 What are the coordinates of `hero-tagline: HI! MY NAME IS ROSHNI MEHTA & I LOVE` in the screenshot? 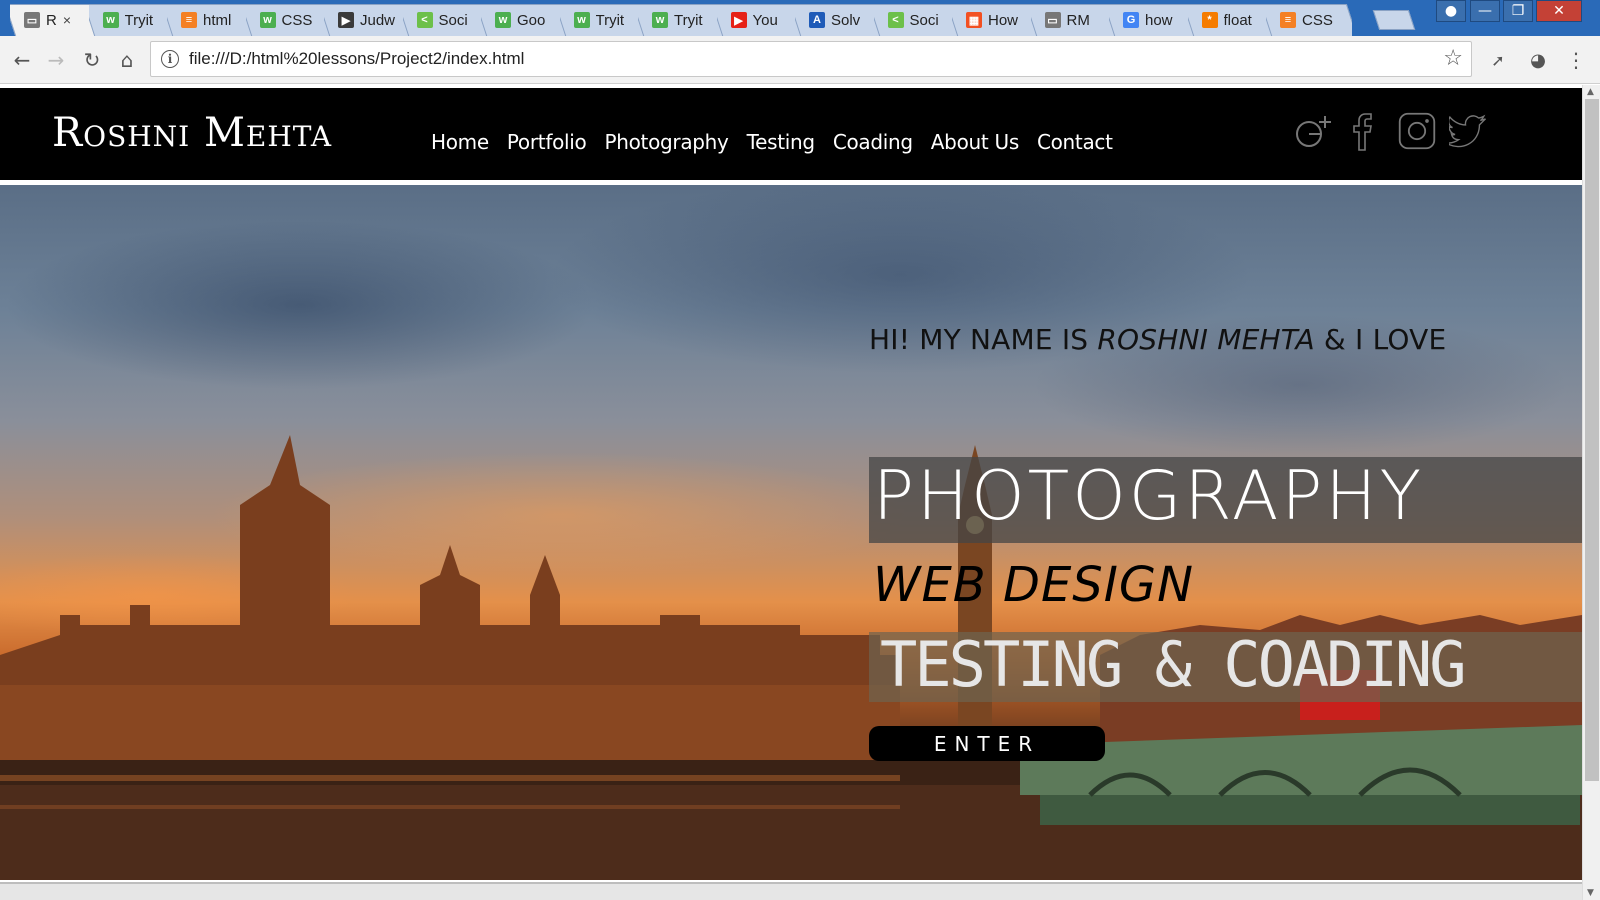 It's located at (1157, 339).